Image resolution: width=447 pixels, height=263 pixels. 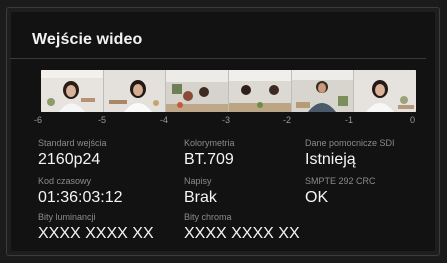 What do you see at coordinates (209, 159) in the screenshot?
I see `colorimetry-value: BT.709` at bounding box center [209, 159].